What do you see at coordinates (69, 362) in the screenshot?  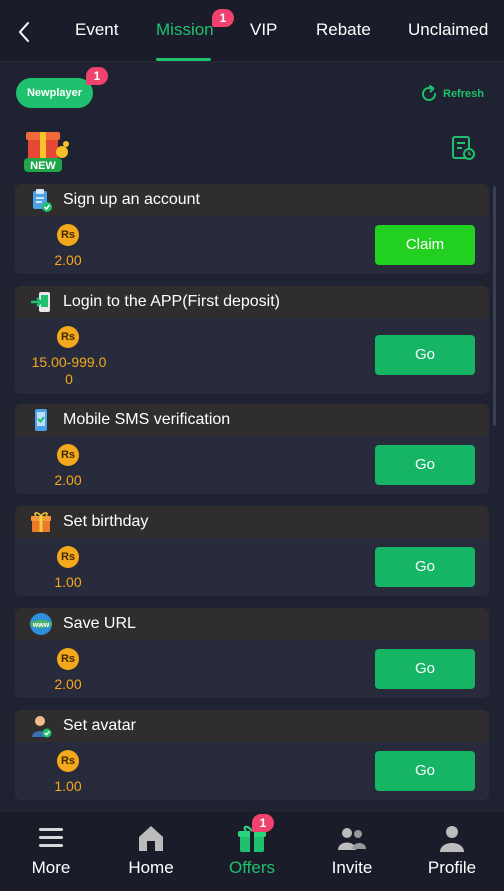 I see `task-reward-line1: 15.00-999.0` at bounding box center [69, 362].